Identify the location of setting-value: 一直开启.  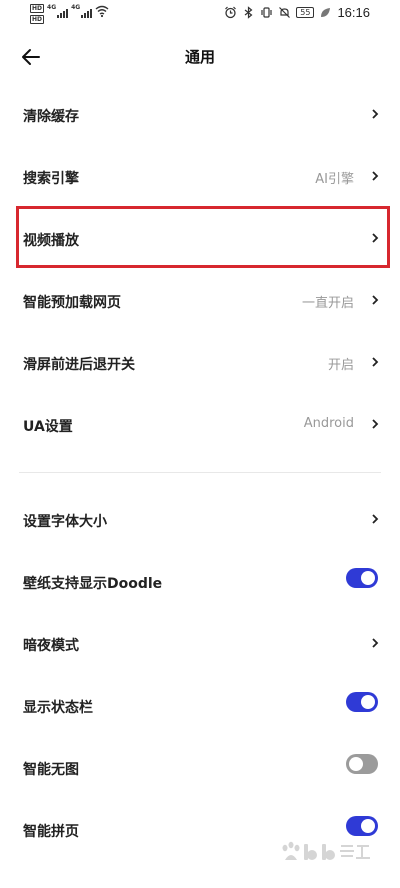
(327, 303).